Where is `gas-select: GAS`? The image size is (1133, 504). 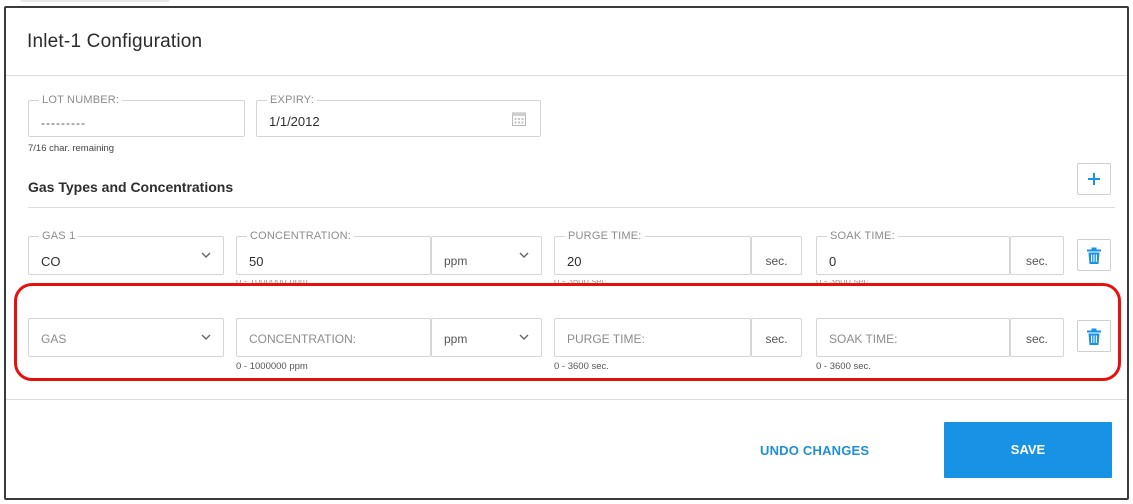
gas-select: GAS is located at coordinates (126, 337).